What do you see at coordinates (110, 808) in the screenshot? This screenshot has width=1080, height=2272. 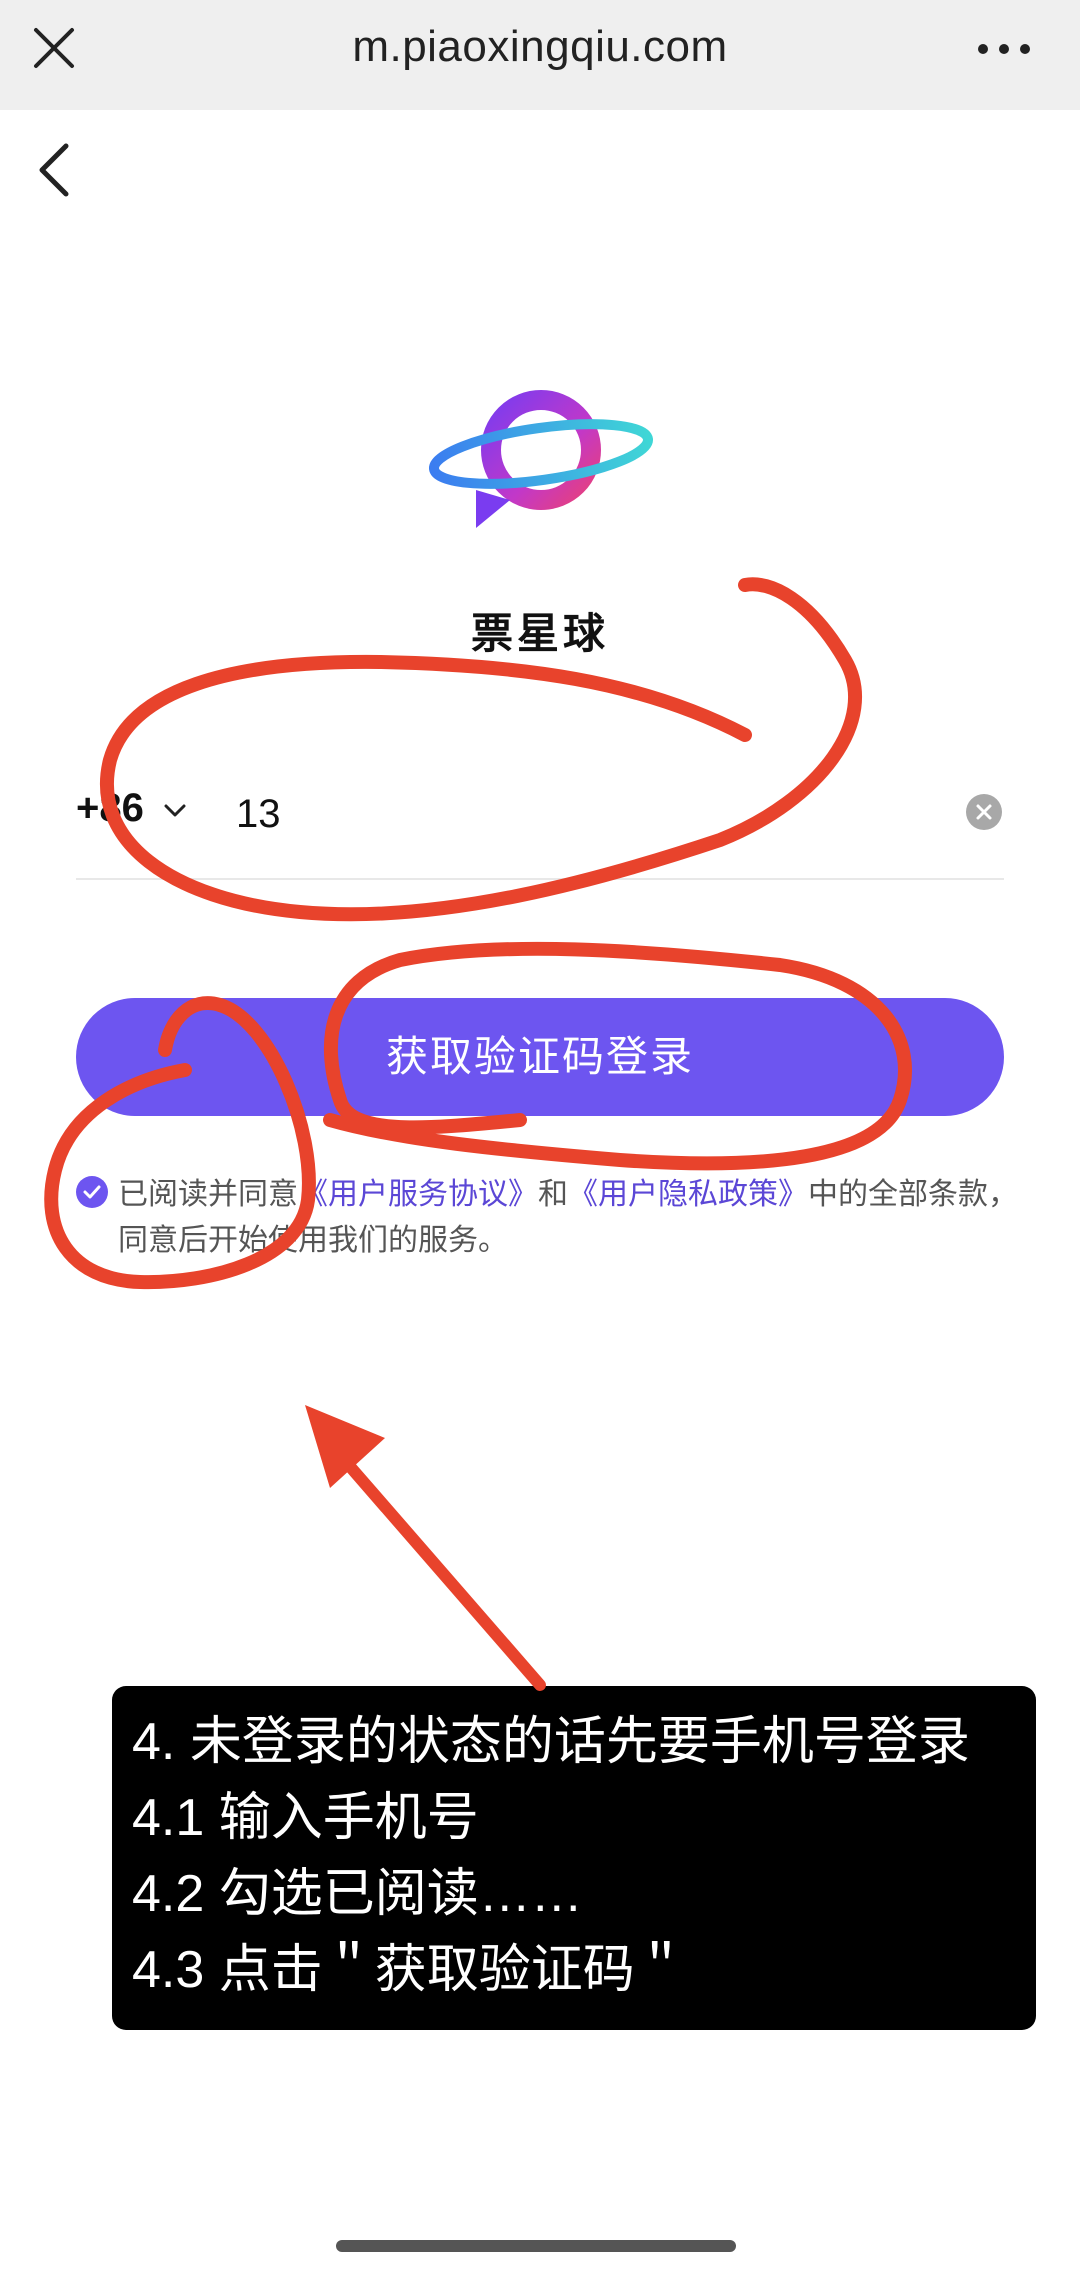 I see `country-code: +86` at bounding box center [110, 808].